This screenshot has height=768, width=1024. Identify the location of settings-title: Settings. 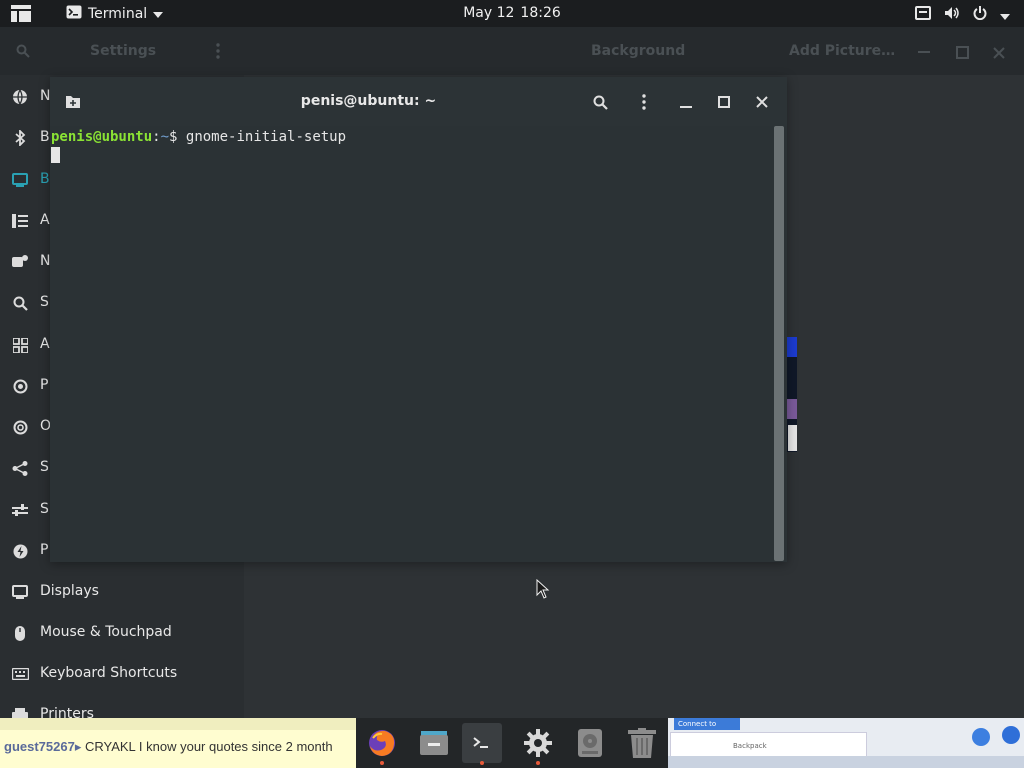
(123, 51).